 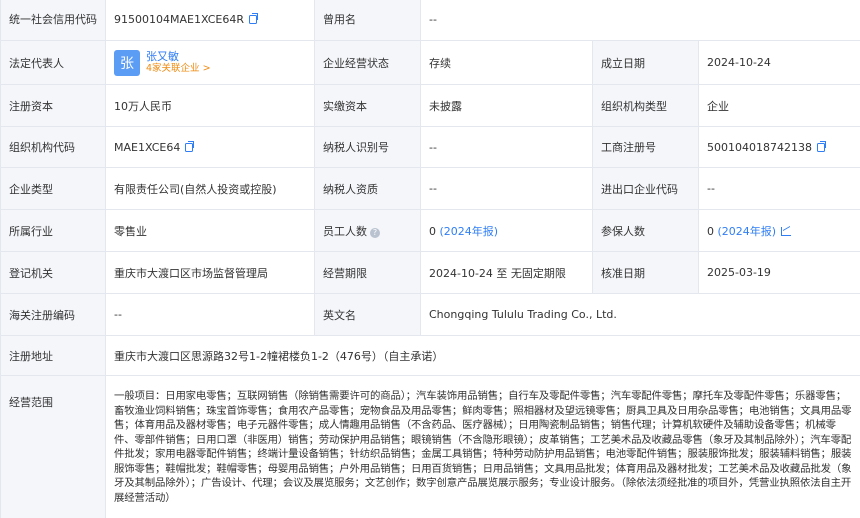 I want to click on reg-no-cell: 500104018742138, so click(x=778, y=147).